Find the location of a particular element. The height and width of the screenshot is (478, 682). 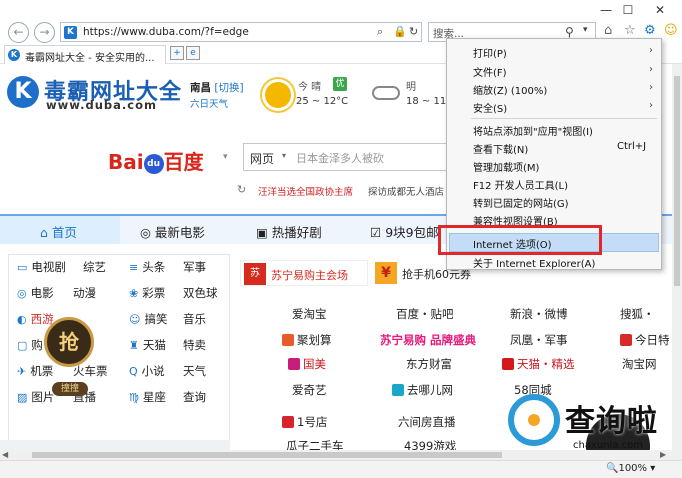

forecast-link: 六日天气 is located at coordinates (209, 103).